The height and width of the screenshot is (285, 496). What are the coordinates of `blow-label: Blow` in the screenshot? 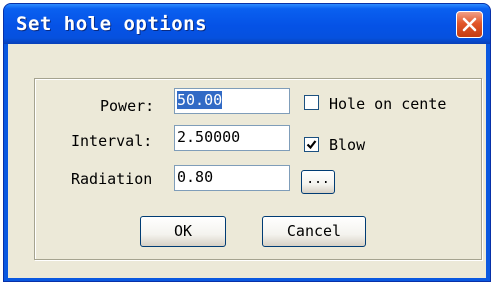 It's located at (347, 145).